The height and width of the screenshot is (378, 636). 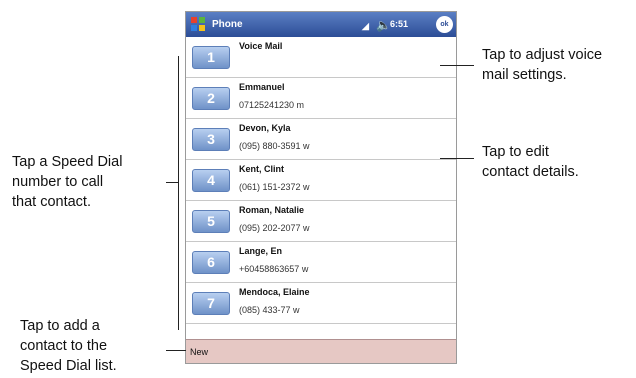 What do you see at coordinates (321, 303) in the screenshot?
I see `speed-dial-entry-7: 7 Mendoca, Elaine (085) 433-77 w` at bounding box center [321, 303].